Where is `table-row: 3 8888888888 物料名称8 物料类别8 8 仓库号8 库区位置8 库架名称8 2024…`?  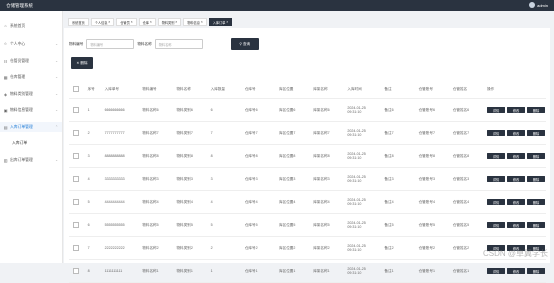
table-row: 3 8888888888 物料名称8 物料类别8 8 仓库号8 库区位置8 库架名称8 2024… is located at coordinates (307, 156).